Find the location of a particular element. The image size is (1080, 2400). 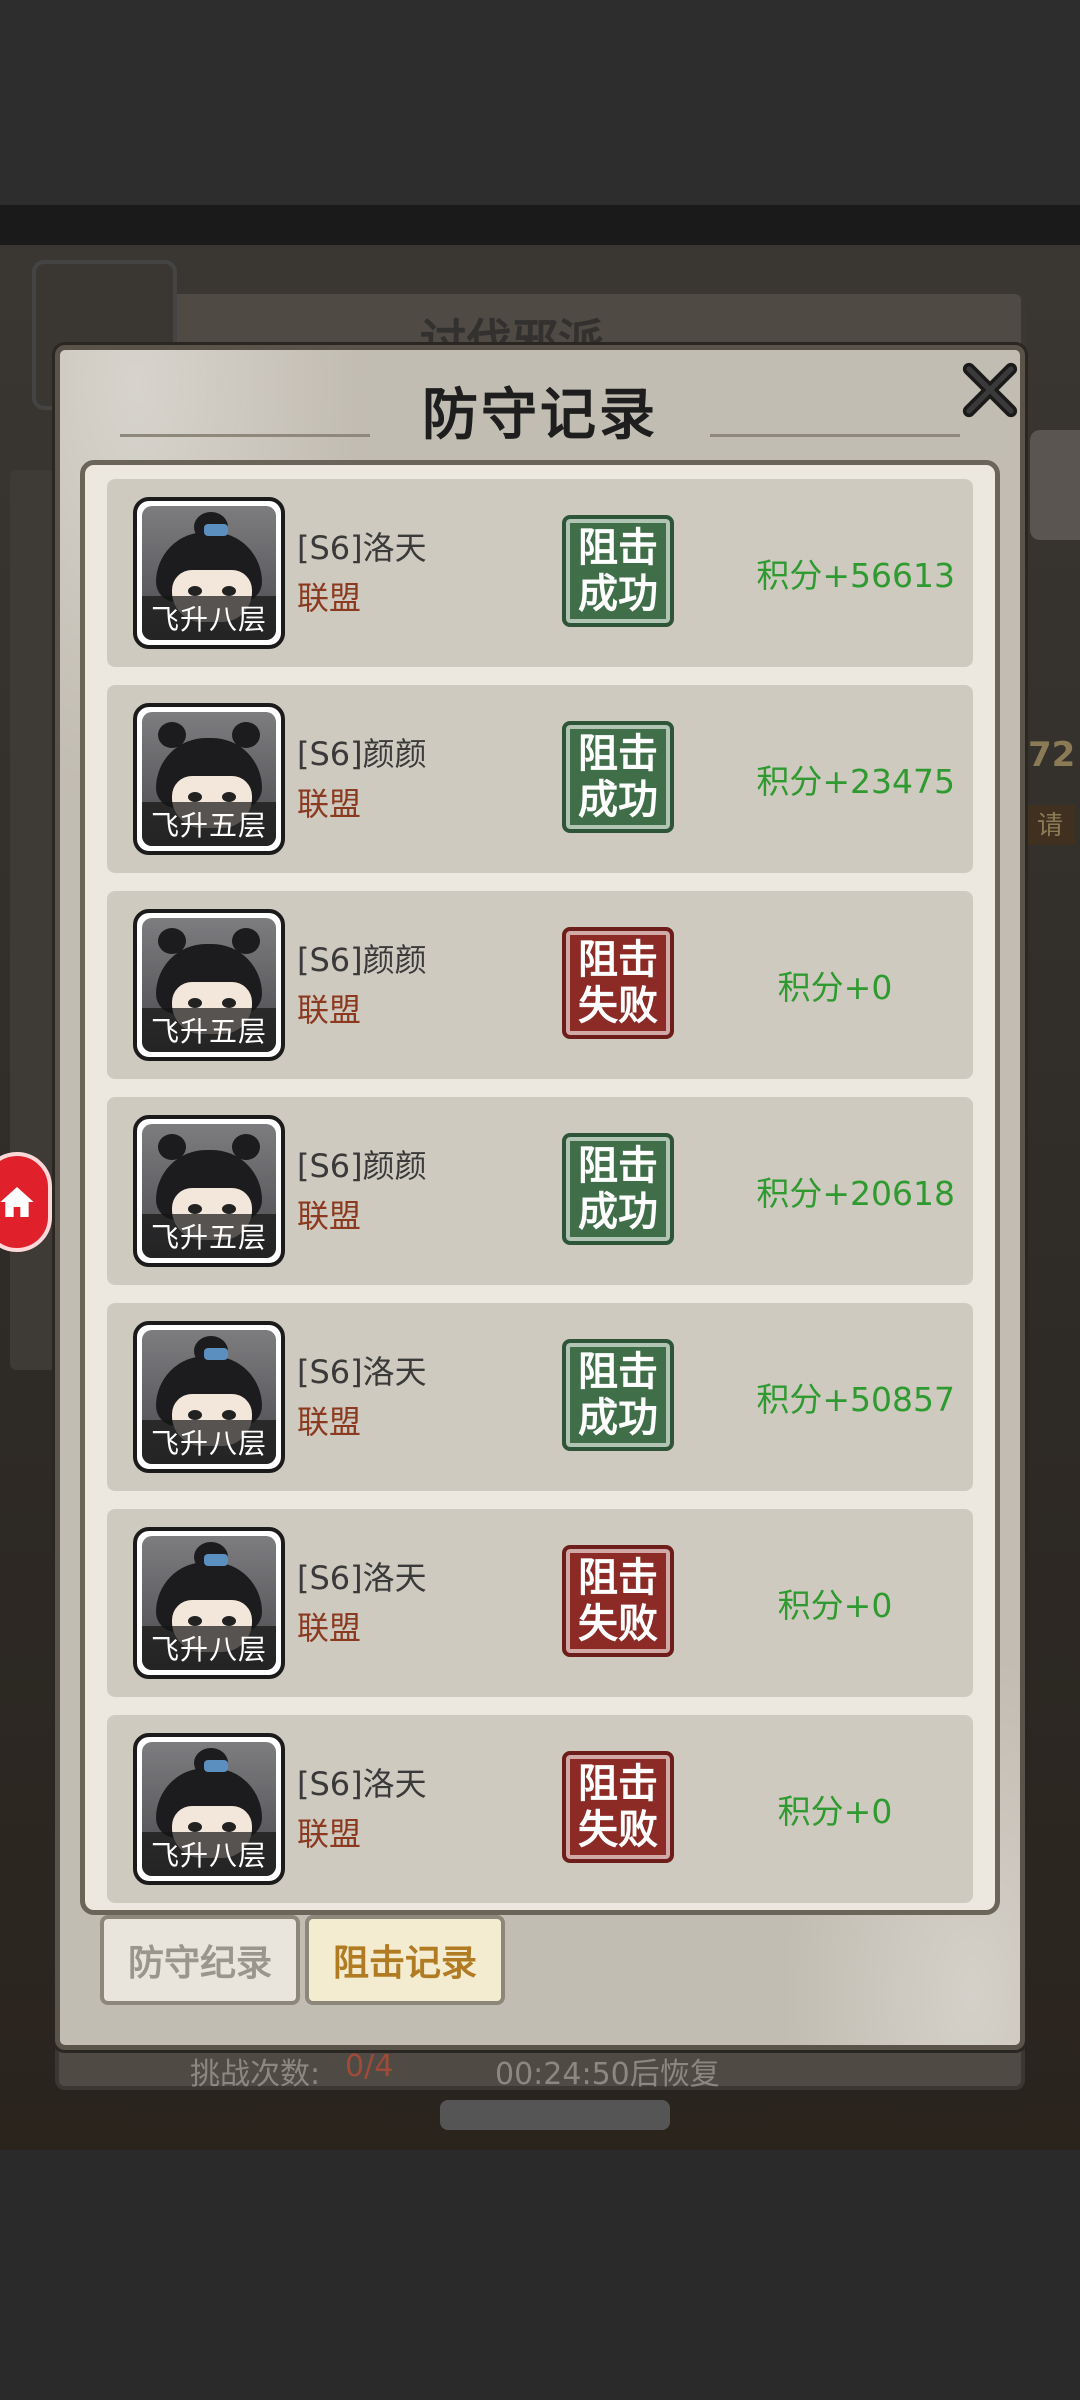

tab-block-record: 阻击记录 is located at coordinates (405, 1960).